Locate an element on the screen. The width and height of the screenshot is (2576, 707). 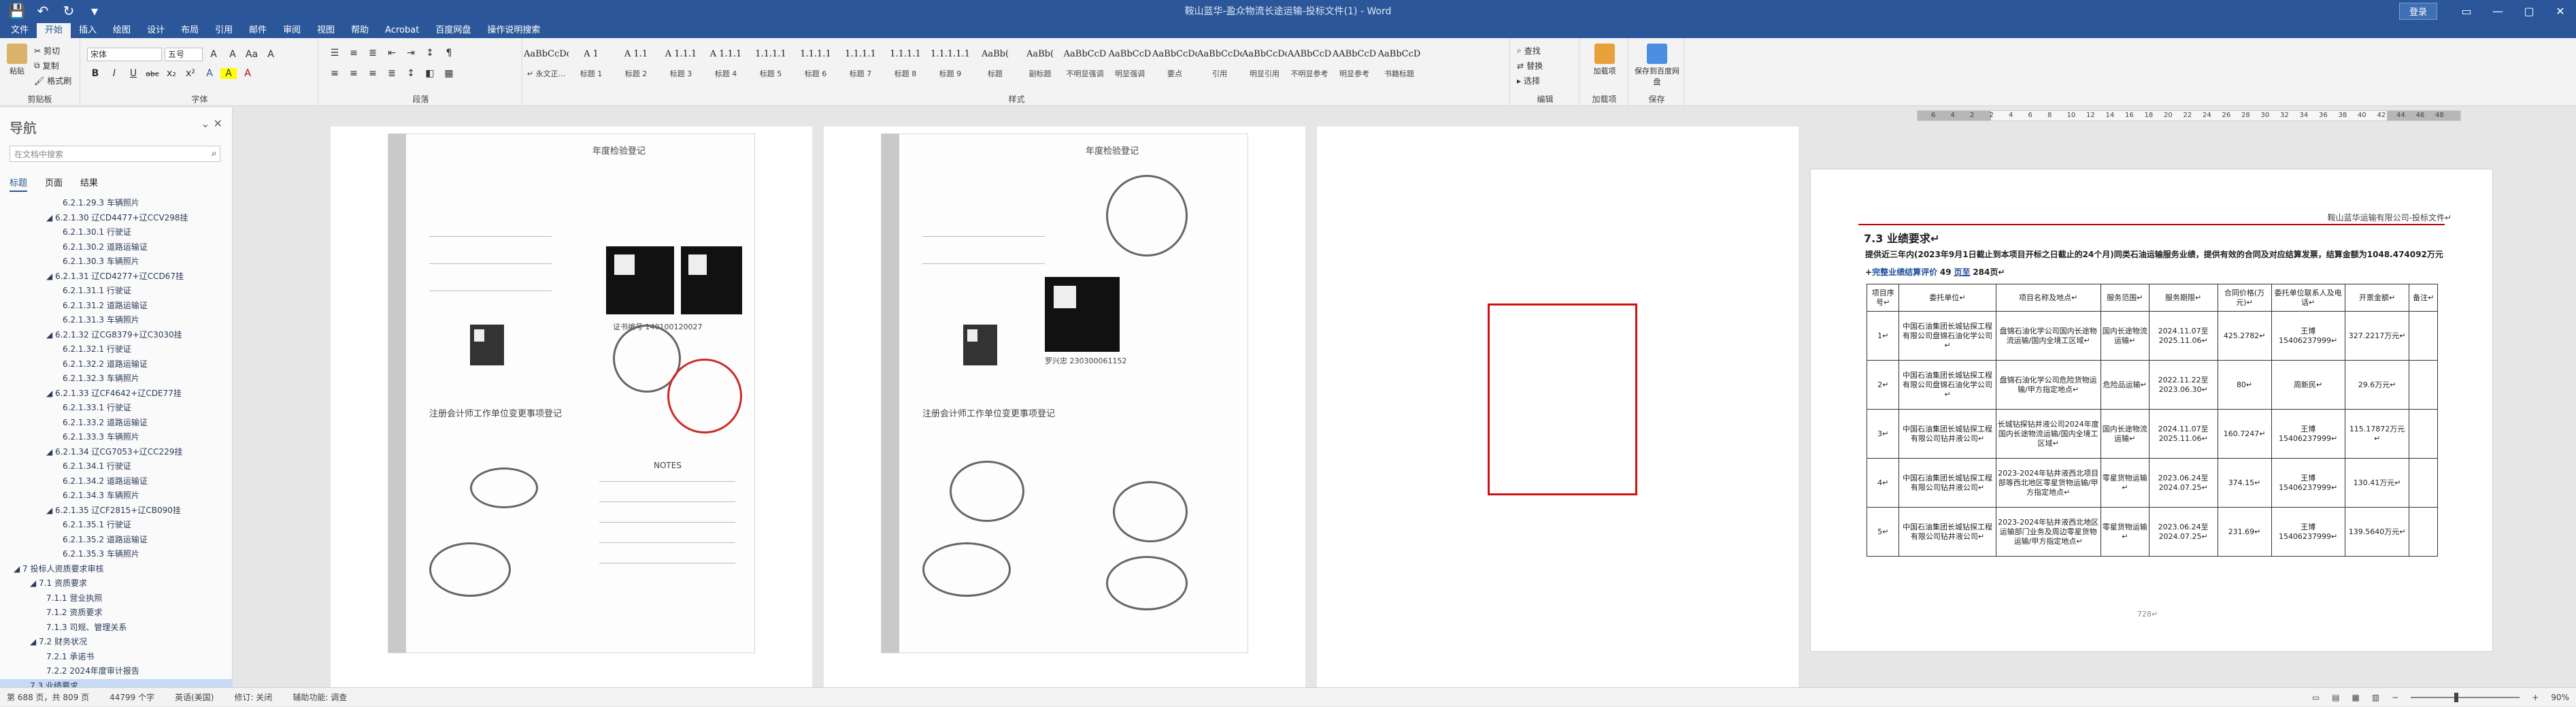
nav-heading-item: 6.2.1.35.2 道路运输证 is located at coordinates (116, 540).